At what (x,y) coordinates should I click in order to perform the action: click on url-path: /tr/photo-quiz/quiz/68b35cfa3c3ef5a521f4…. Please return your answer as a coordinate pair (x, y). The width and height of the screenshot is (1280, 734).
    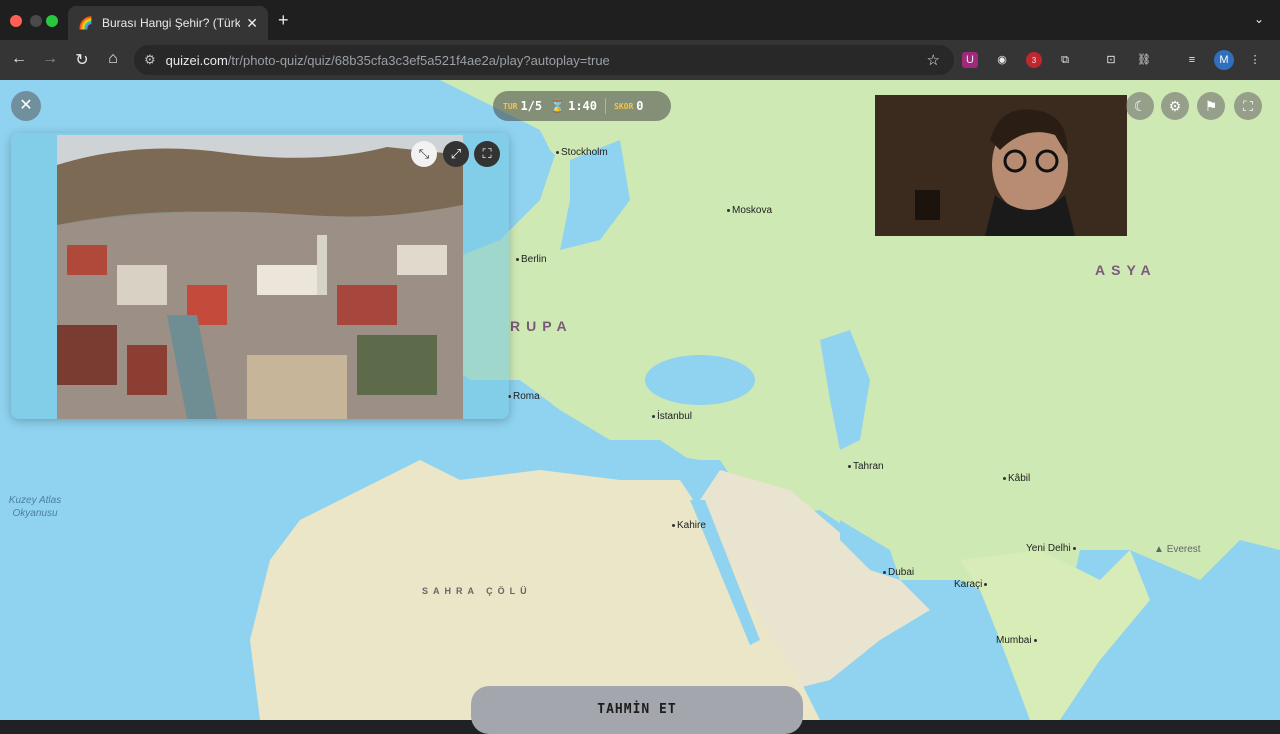
    Looking at the image, I should click on (418, 60).